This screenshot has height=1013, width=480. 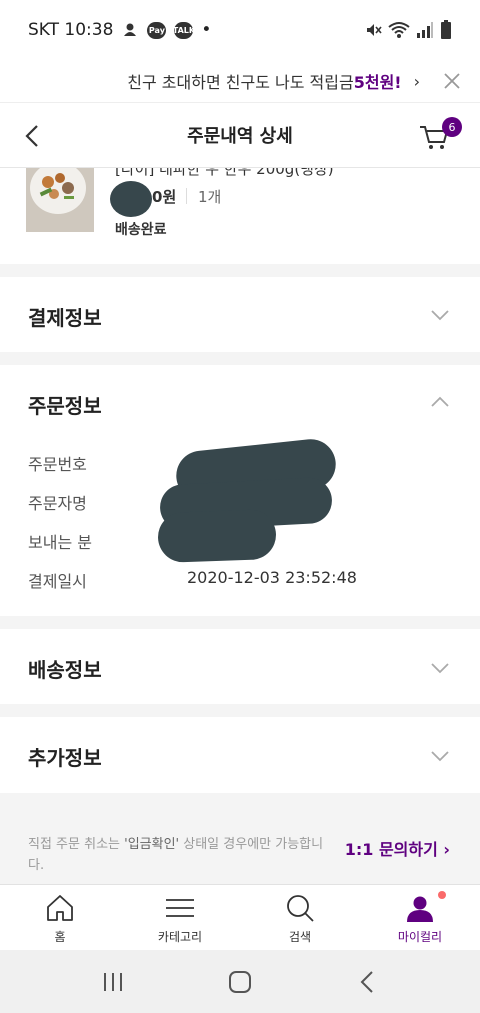 What do you see at coordinates (57, 464) in the screenshot?
I see `order-number-label: 주문번호` at bounding box center [57, 464].